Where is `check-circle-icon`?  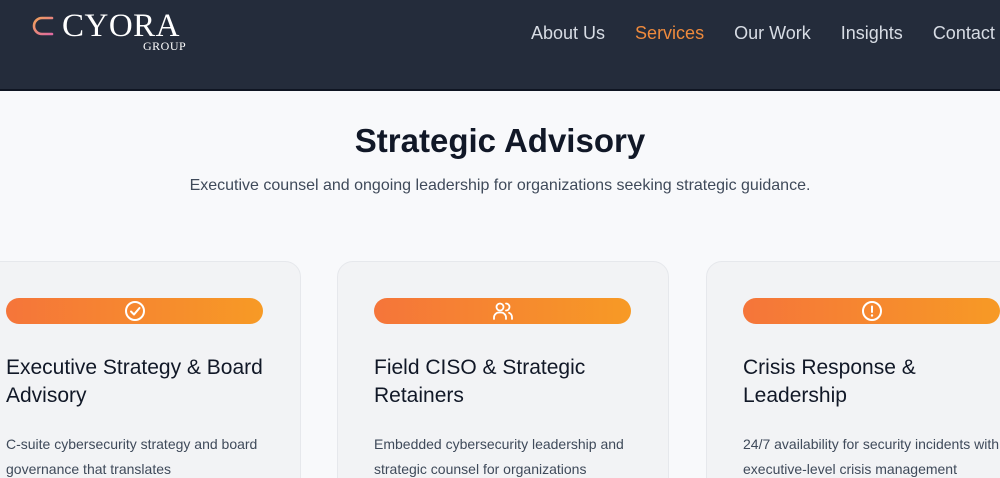 check-circle-icon is located at coordinates (135, 311).